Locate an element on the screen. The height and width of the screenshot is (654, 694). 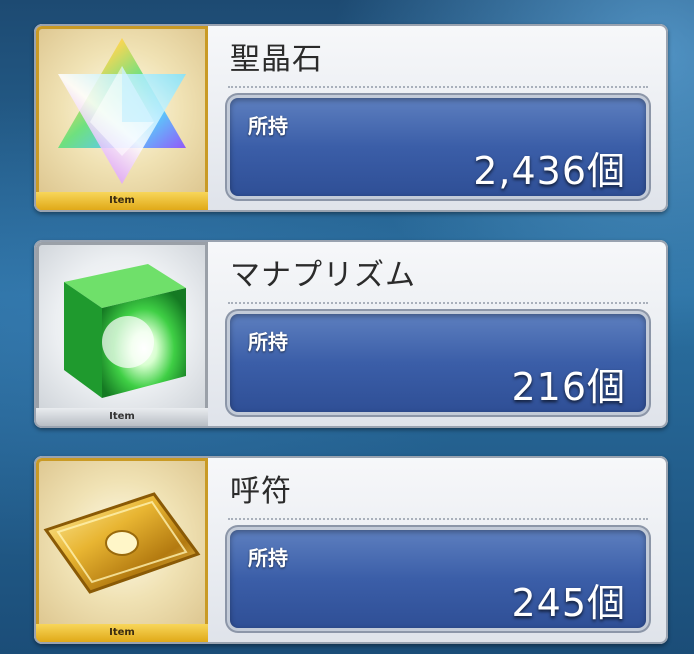
owned-count: 2,436個 is located at coordinates (549, 171).